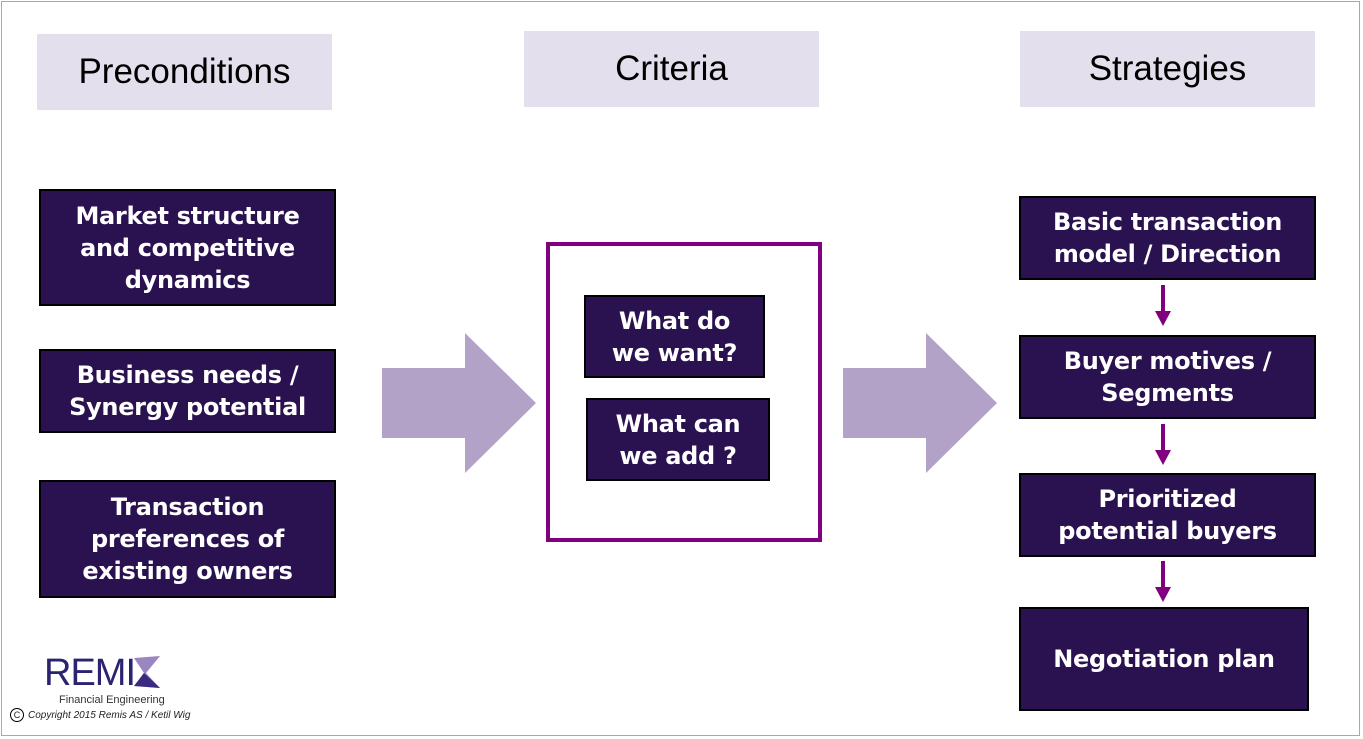  Describe the element at coordinates (684, 392) in the screenshot. I see `criteria-frame` at that location.